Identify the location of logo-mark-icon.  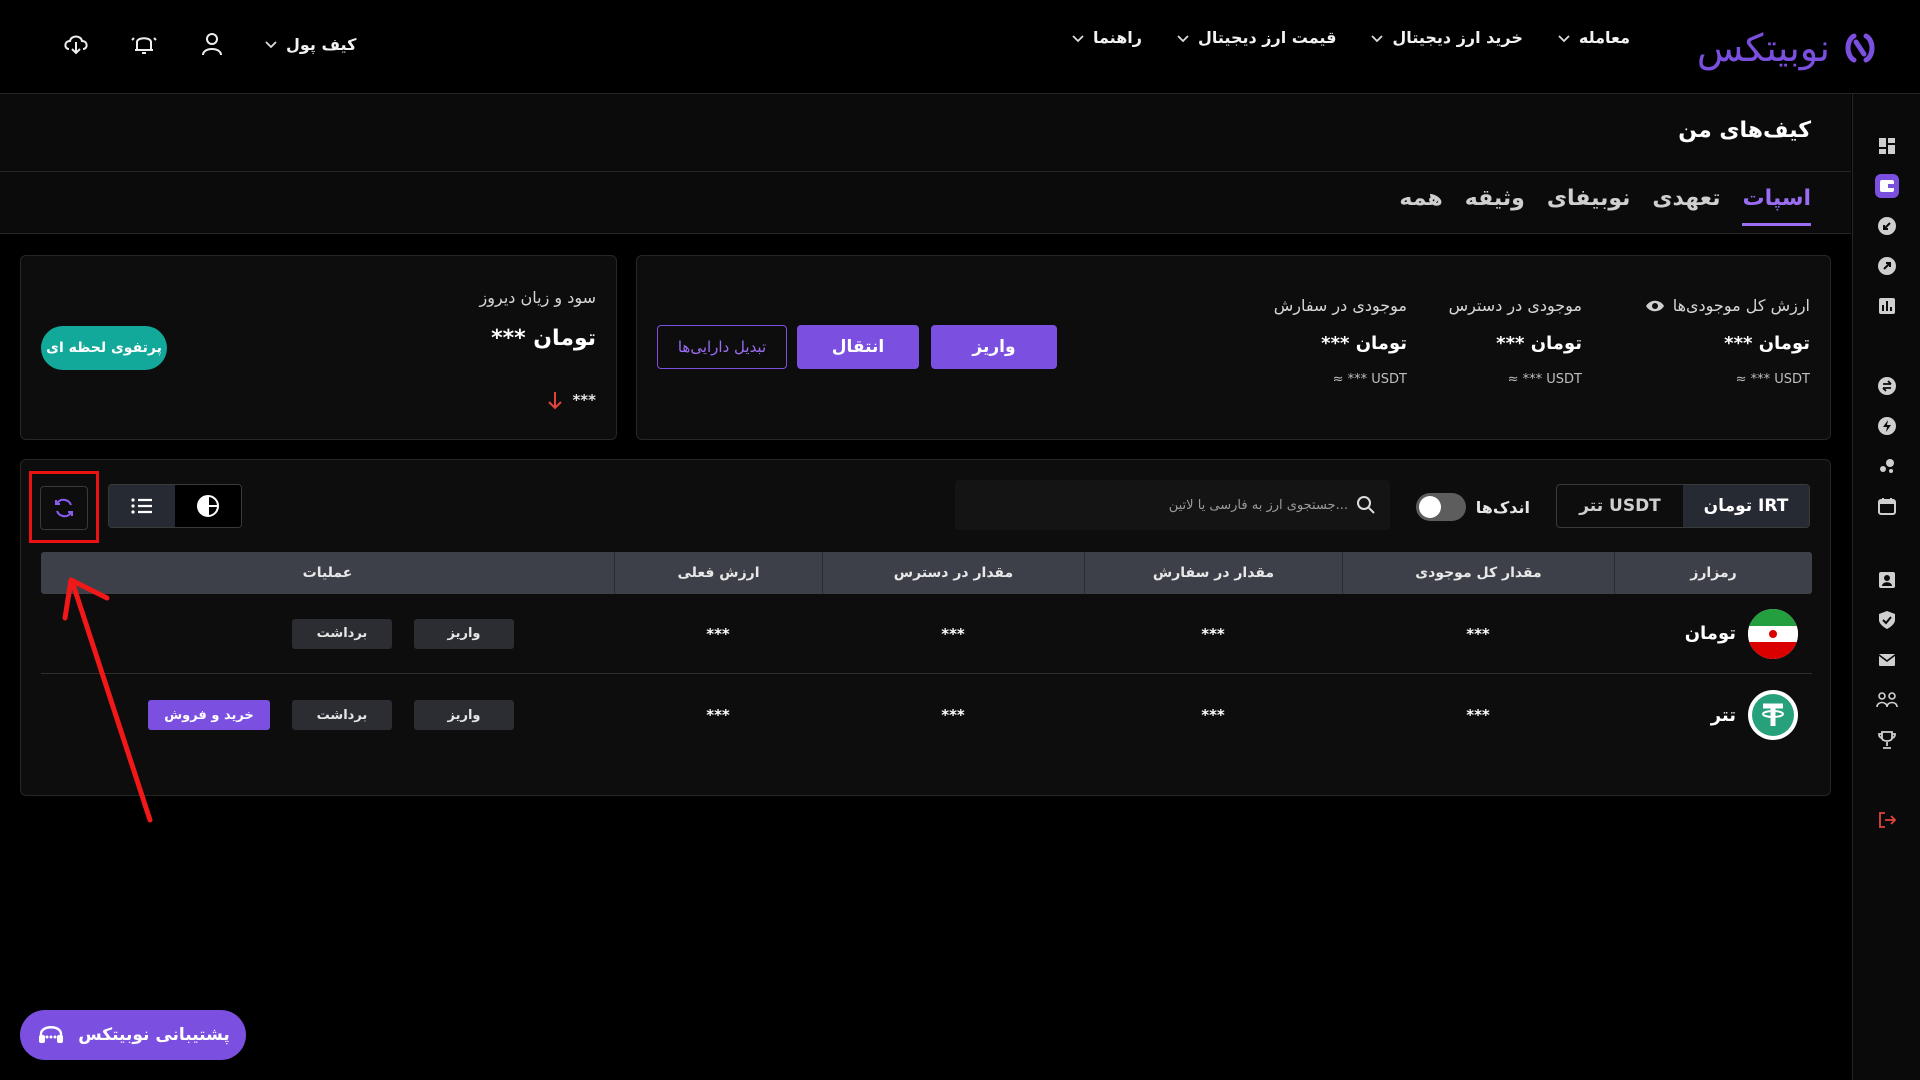
(1860, 48).